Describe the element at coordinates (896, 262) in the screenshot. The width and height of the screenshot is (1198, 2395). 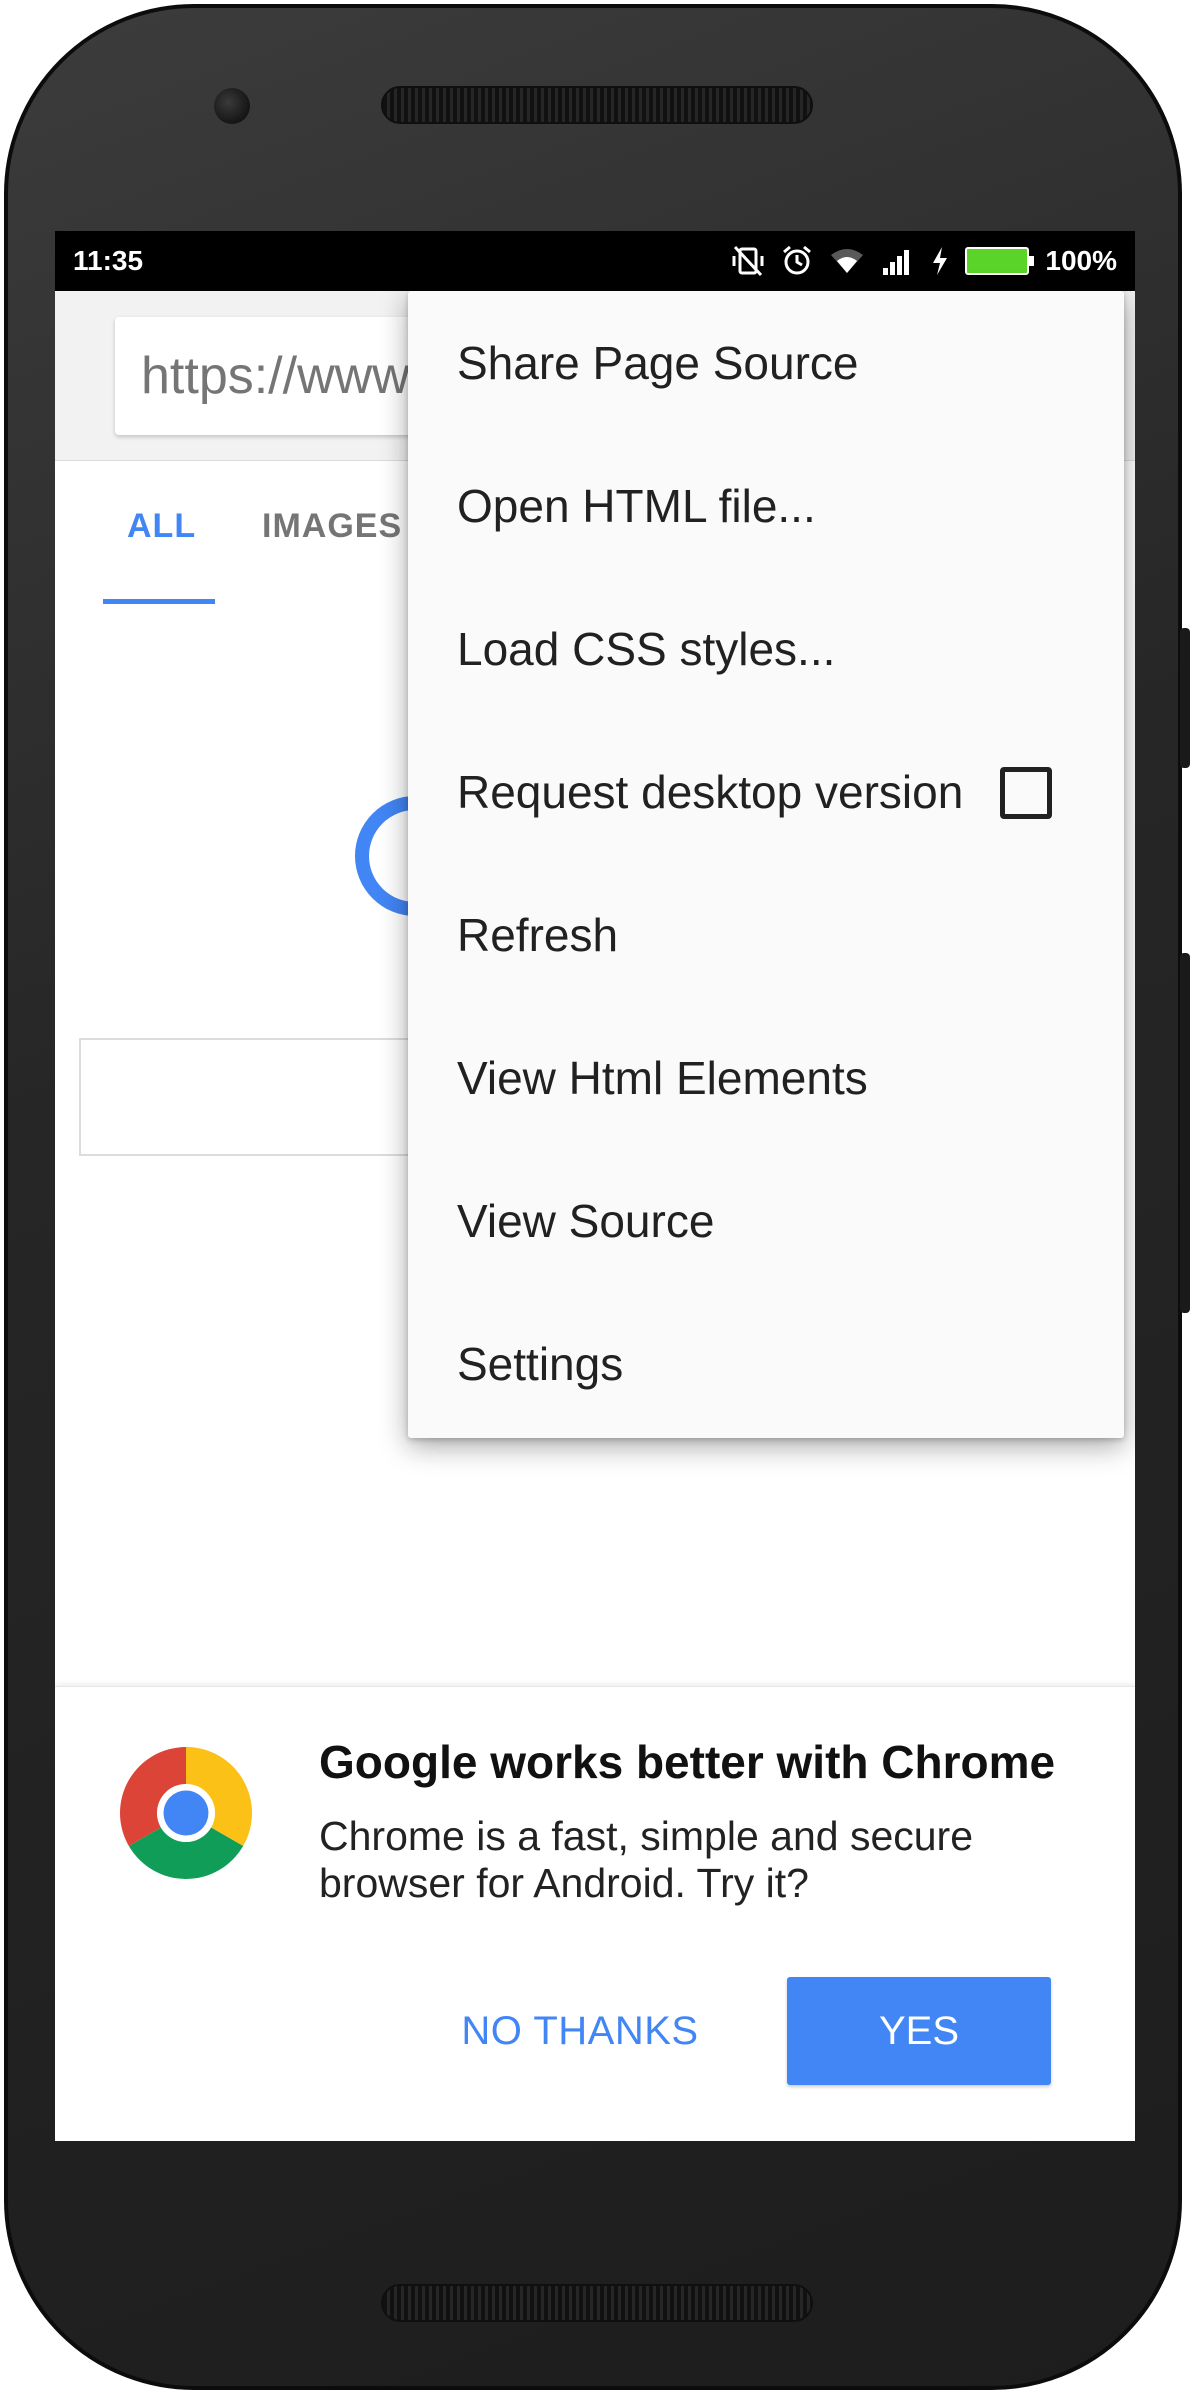
I see `cell-signal-icon` at that location.